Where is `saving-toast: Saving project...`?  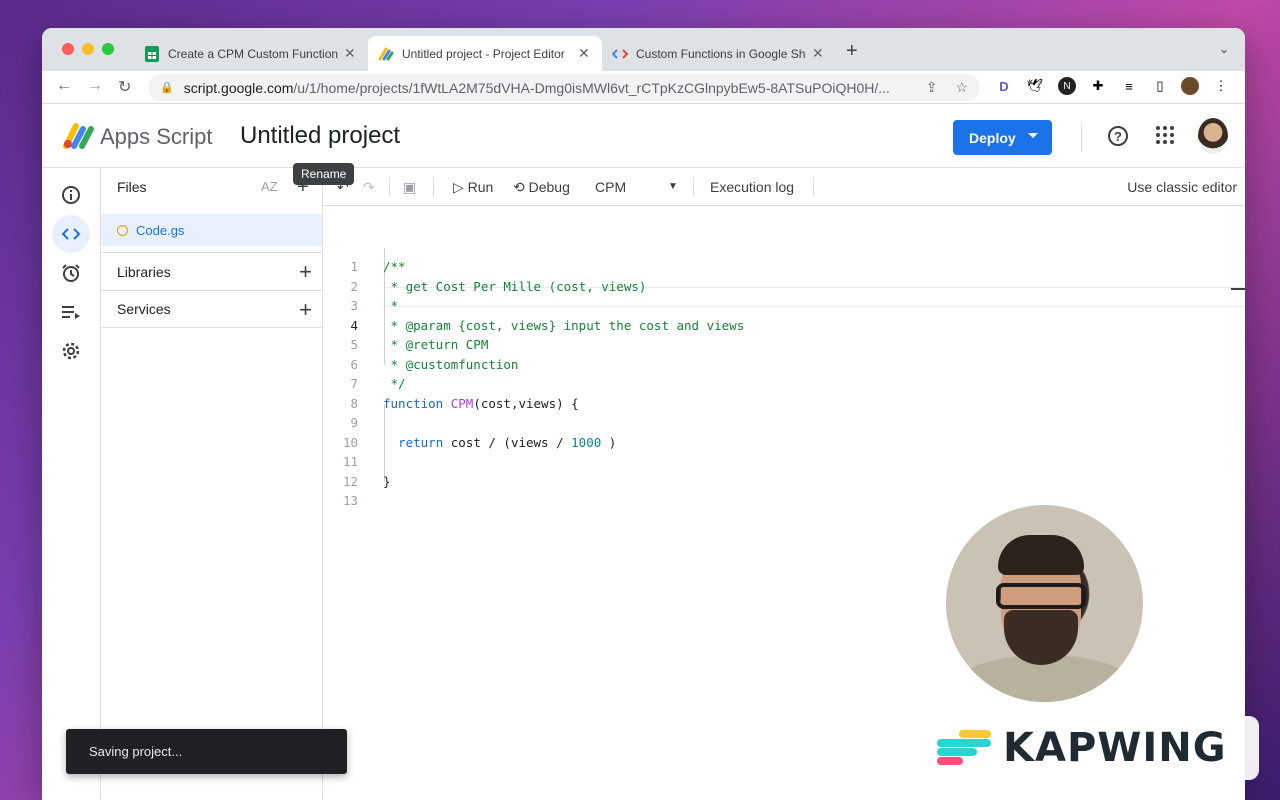
saving-toast: Saving project... is located at coordinates (206, 751).